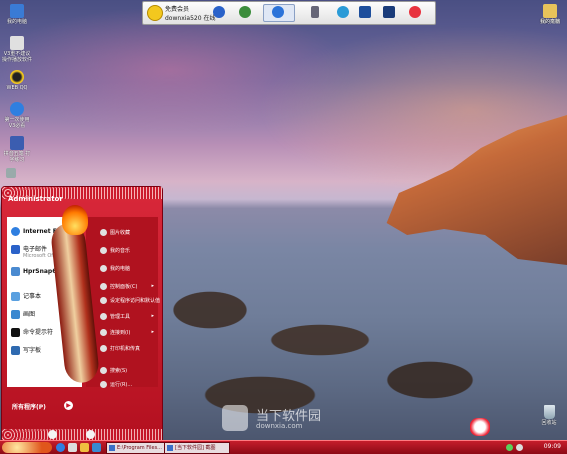 The width and height of the screenshot is (567, 454). I want to click on desktop-icon-small, so click(11, 173).